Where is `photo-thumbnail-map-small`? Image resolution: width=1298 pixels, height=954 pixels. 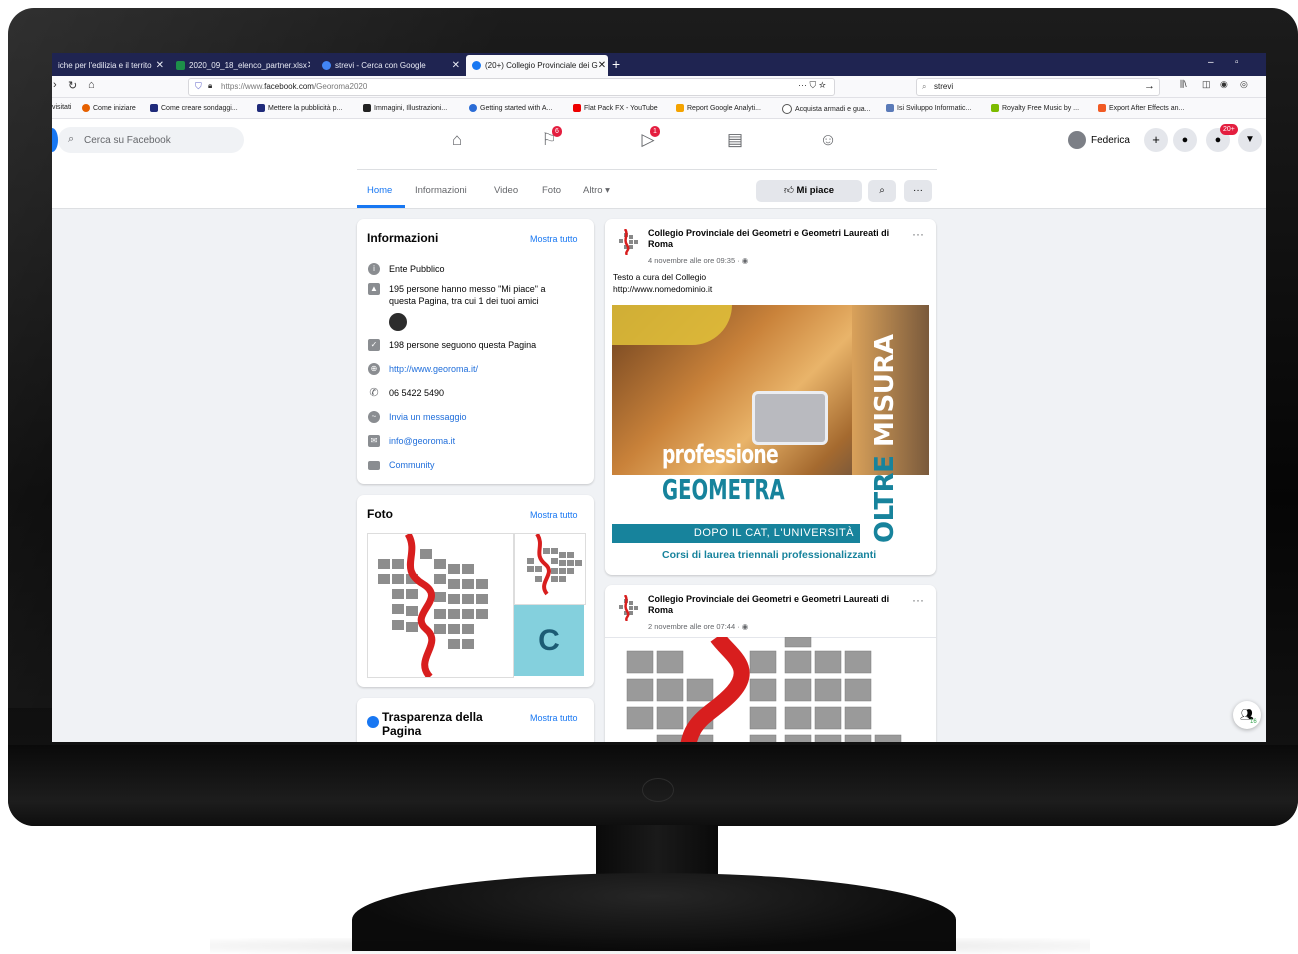 photo-thumbnail-map-small is located at coordinates (550, 569).